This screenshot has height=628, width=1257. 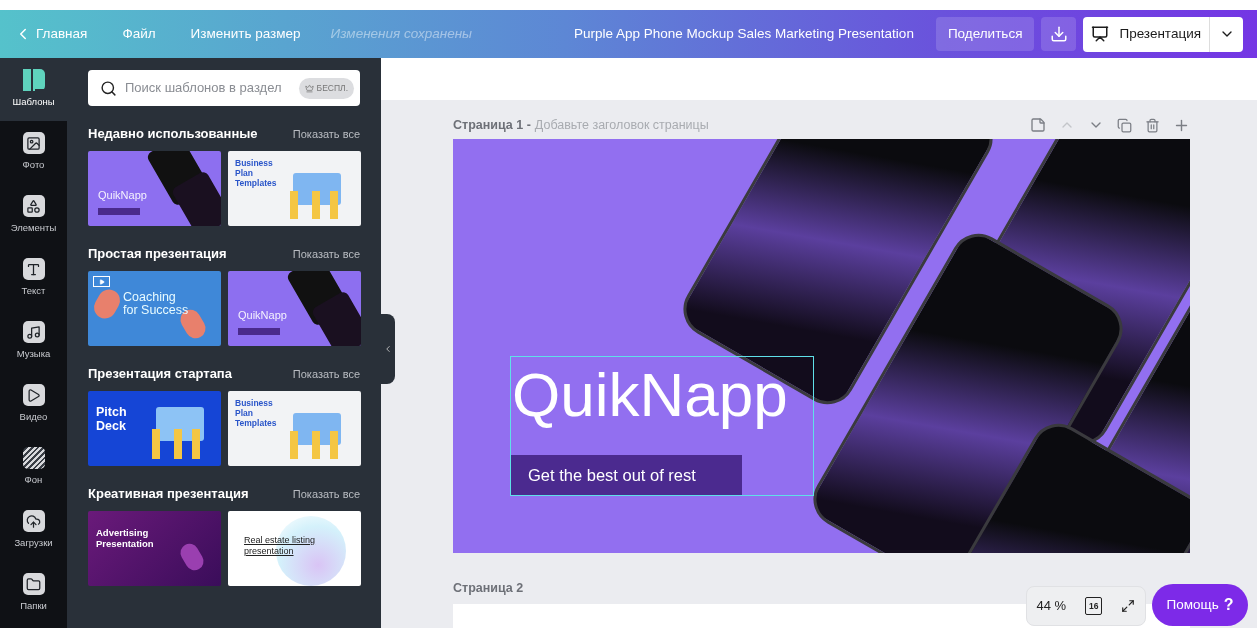 I want to click on rail-item: Папки, so click(x=33, y=593).